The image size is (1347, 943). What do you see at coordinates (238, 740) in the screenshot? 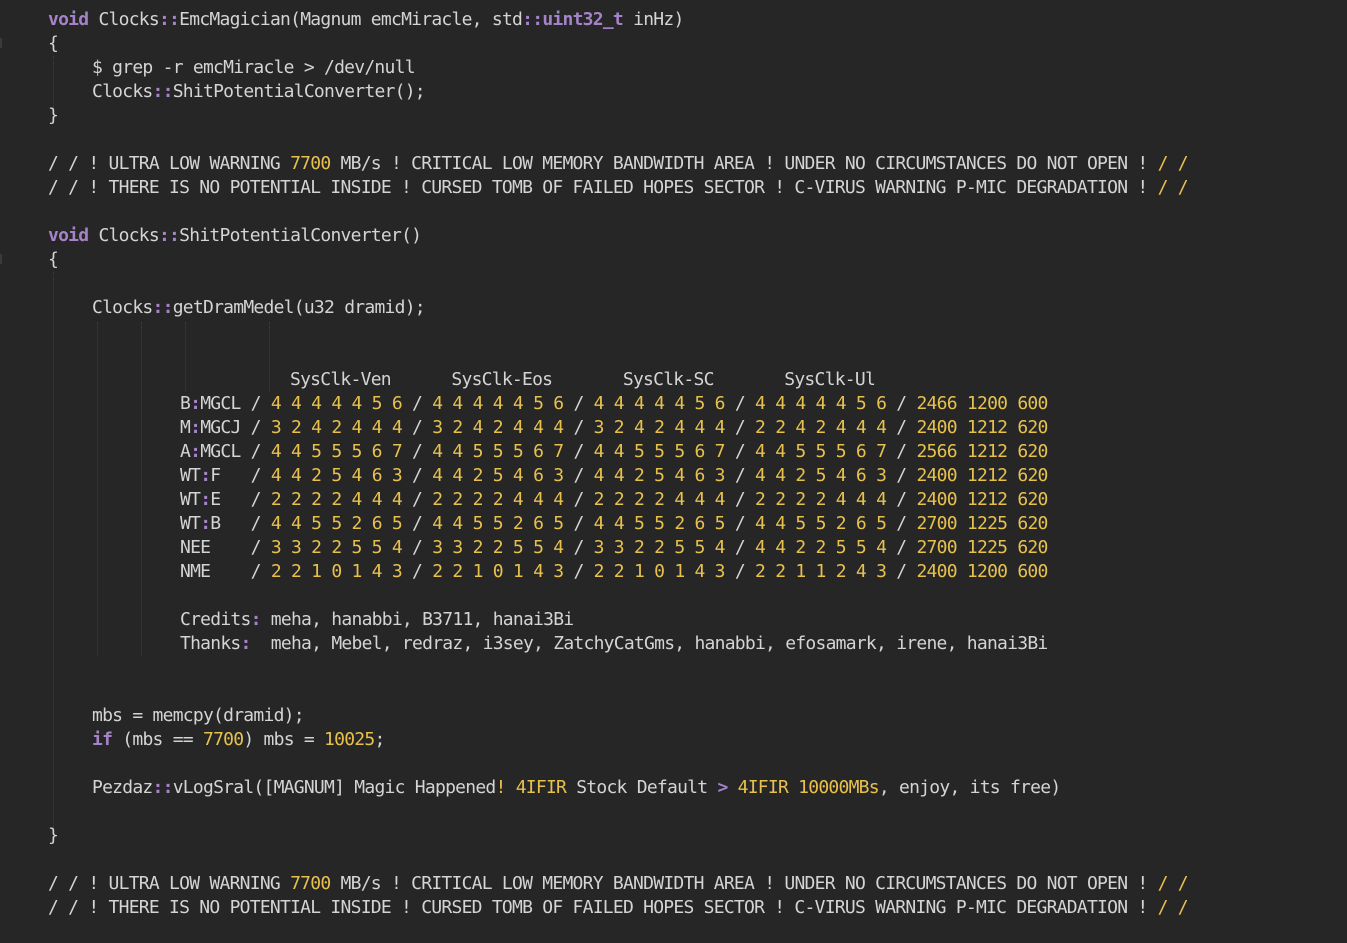
I see `code-line-if: if (mbs == 7700) mbs = 10025;` at bounding box center [238, 740].